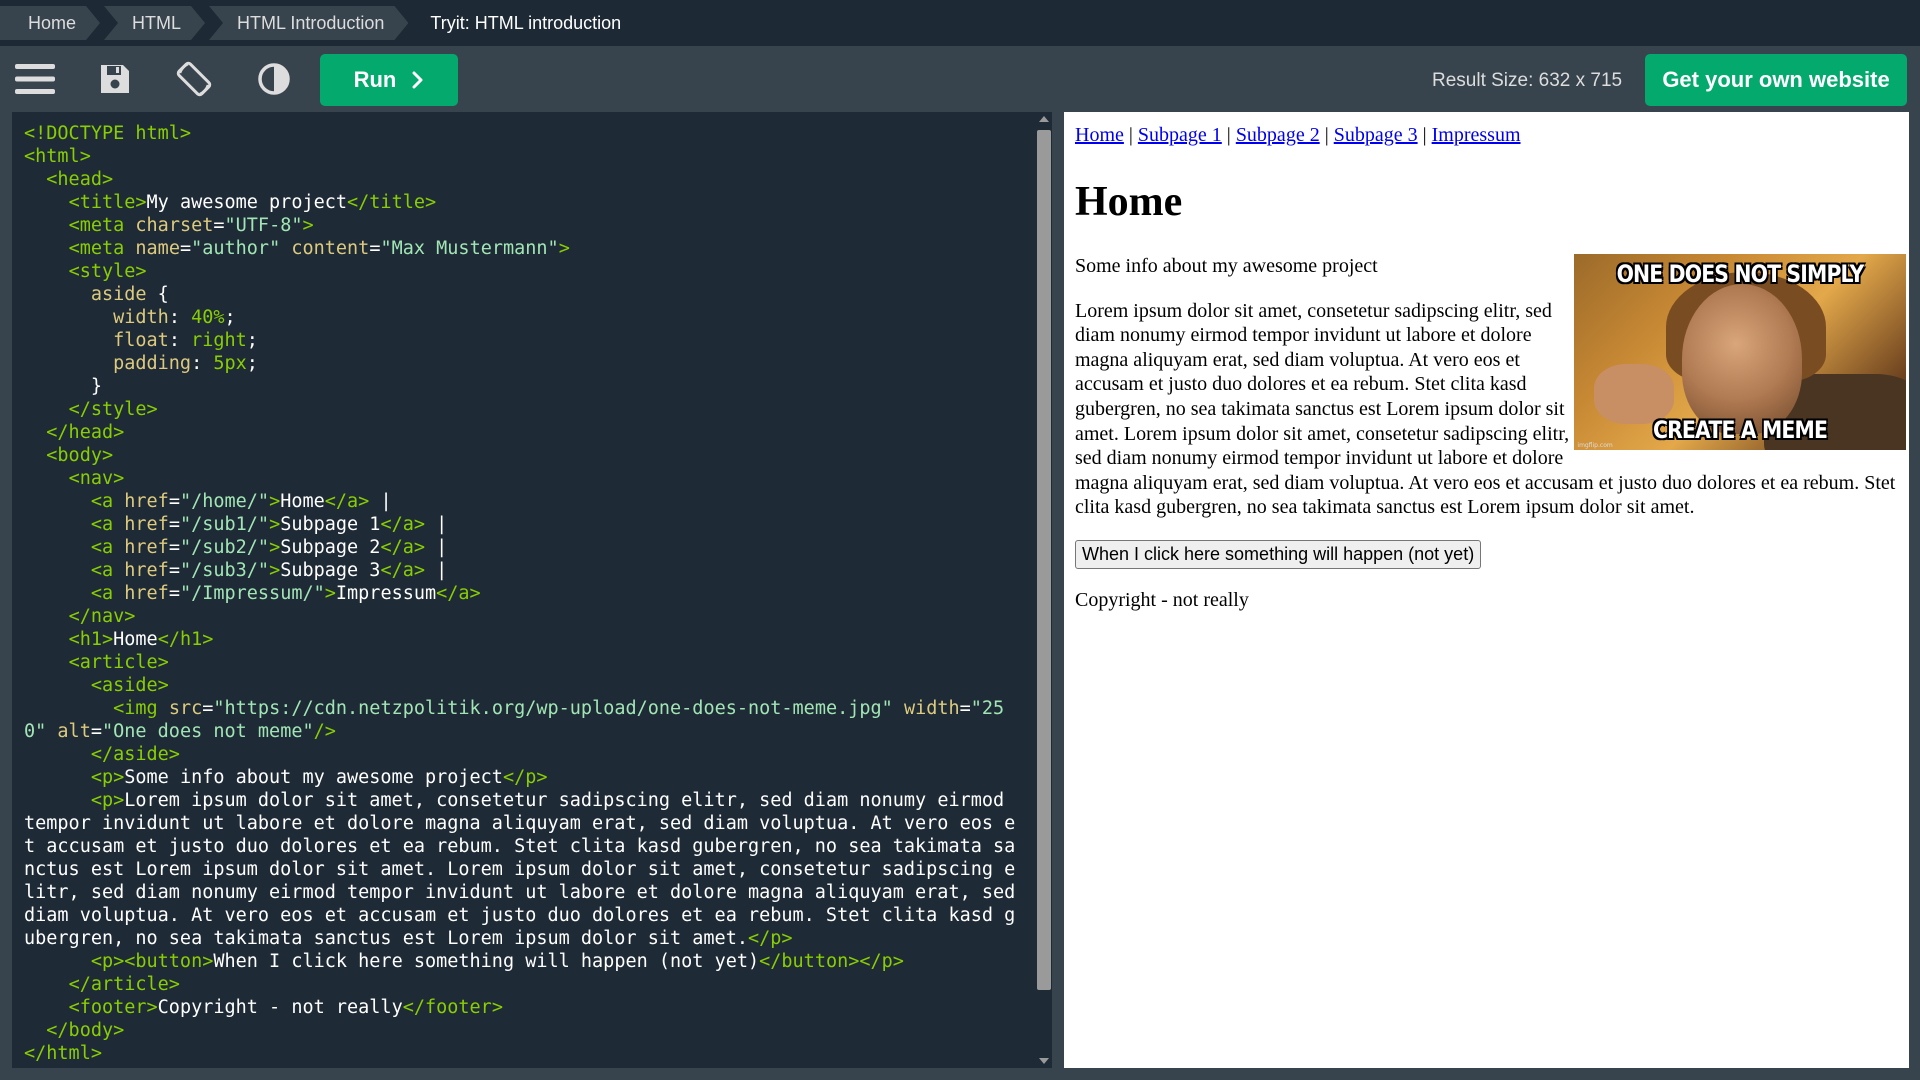  I want to click on code-nav-text: Subpage 2, so click(330, 547).